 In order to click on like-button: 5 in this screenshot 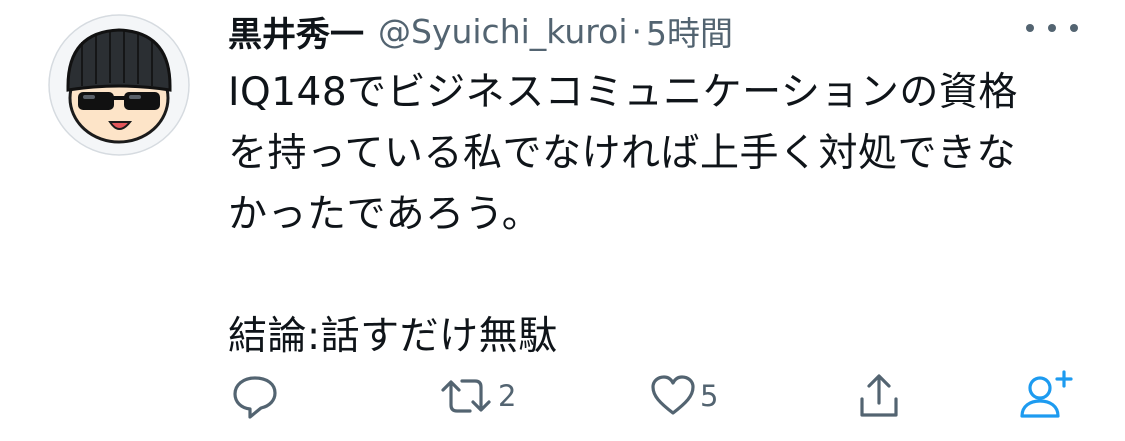, I will do `click(683, 396)`.